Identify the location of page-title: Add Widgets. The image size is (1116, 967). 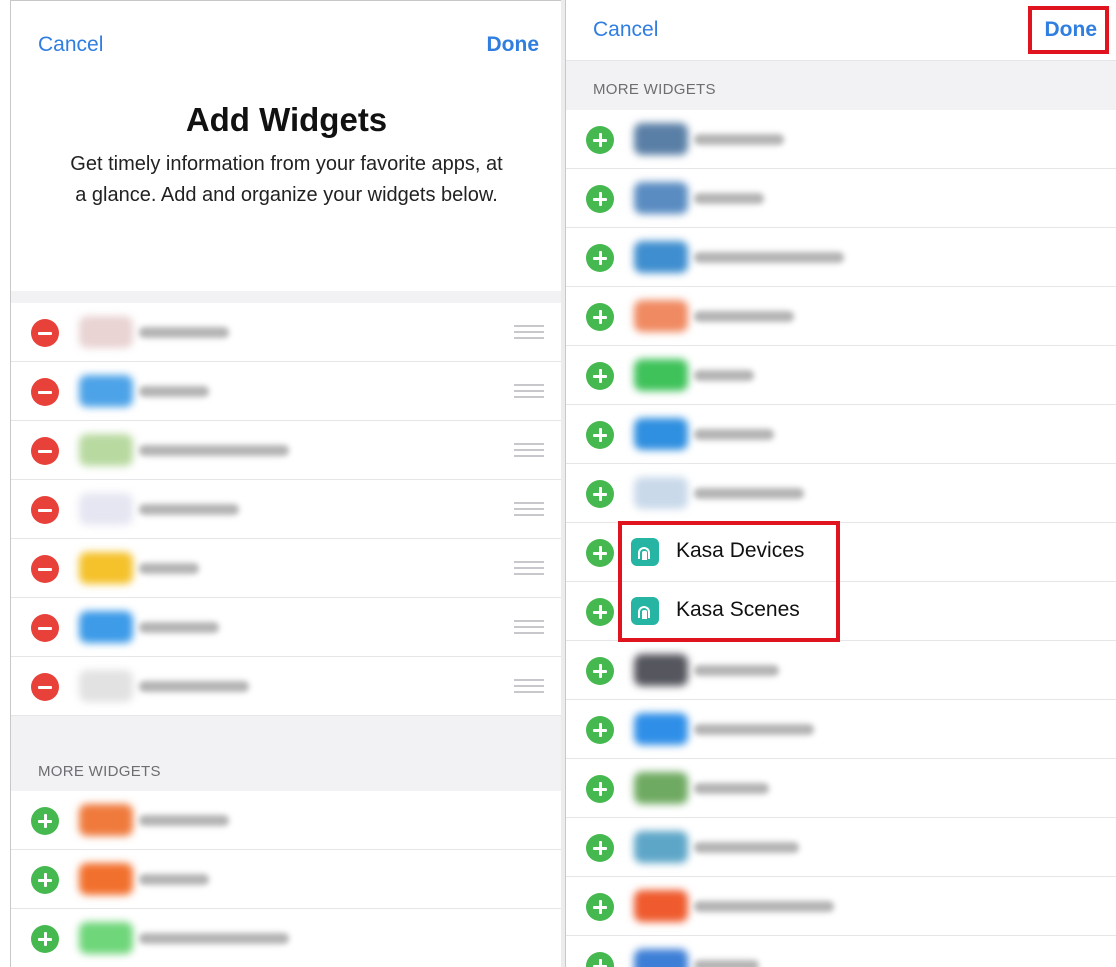
(286, 119).